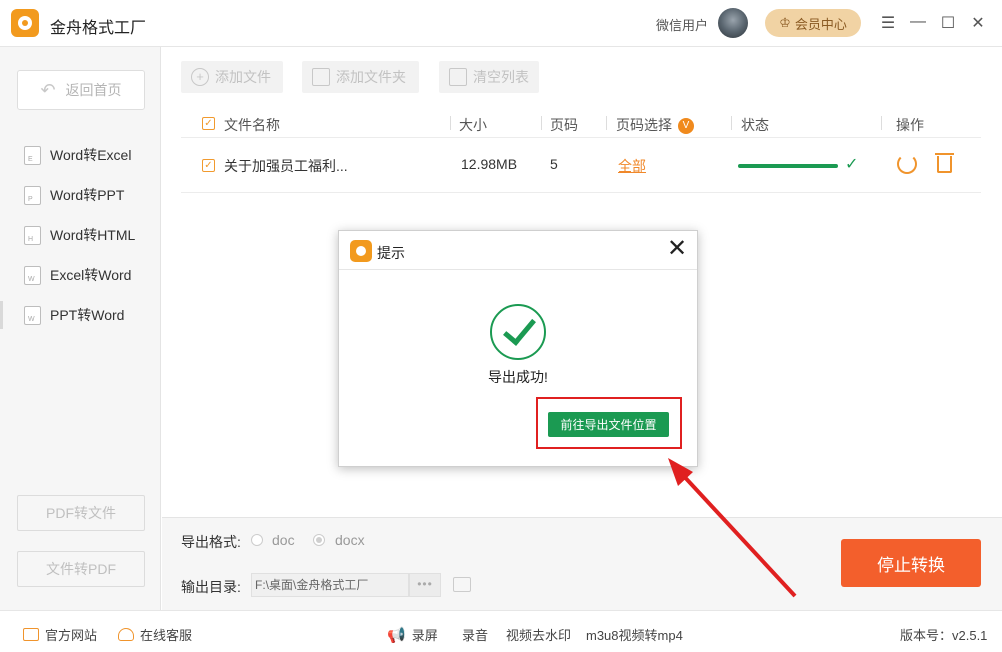 The width and height of the screenshot is (1002, 652). What do you see at coordinates (632, 166) in the screenshot?
I see `page-select-link: 全部` at bounding box center [632, 166].